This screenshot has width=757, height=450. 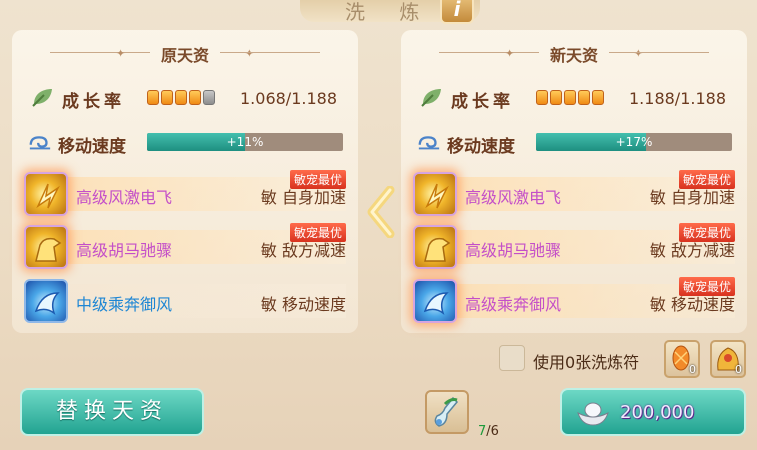 I want to click on use-charm-checkbox, so click(x=512, y=358).